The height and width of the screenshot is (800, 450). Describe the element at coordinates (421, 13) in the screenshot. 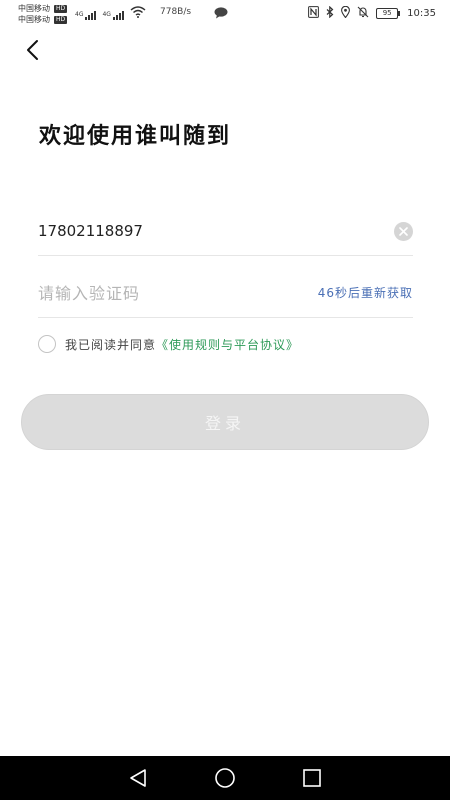

I see `clock: 10:35` at that location.